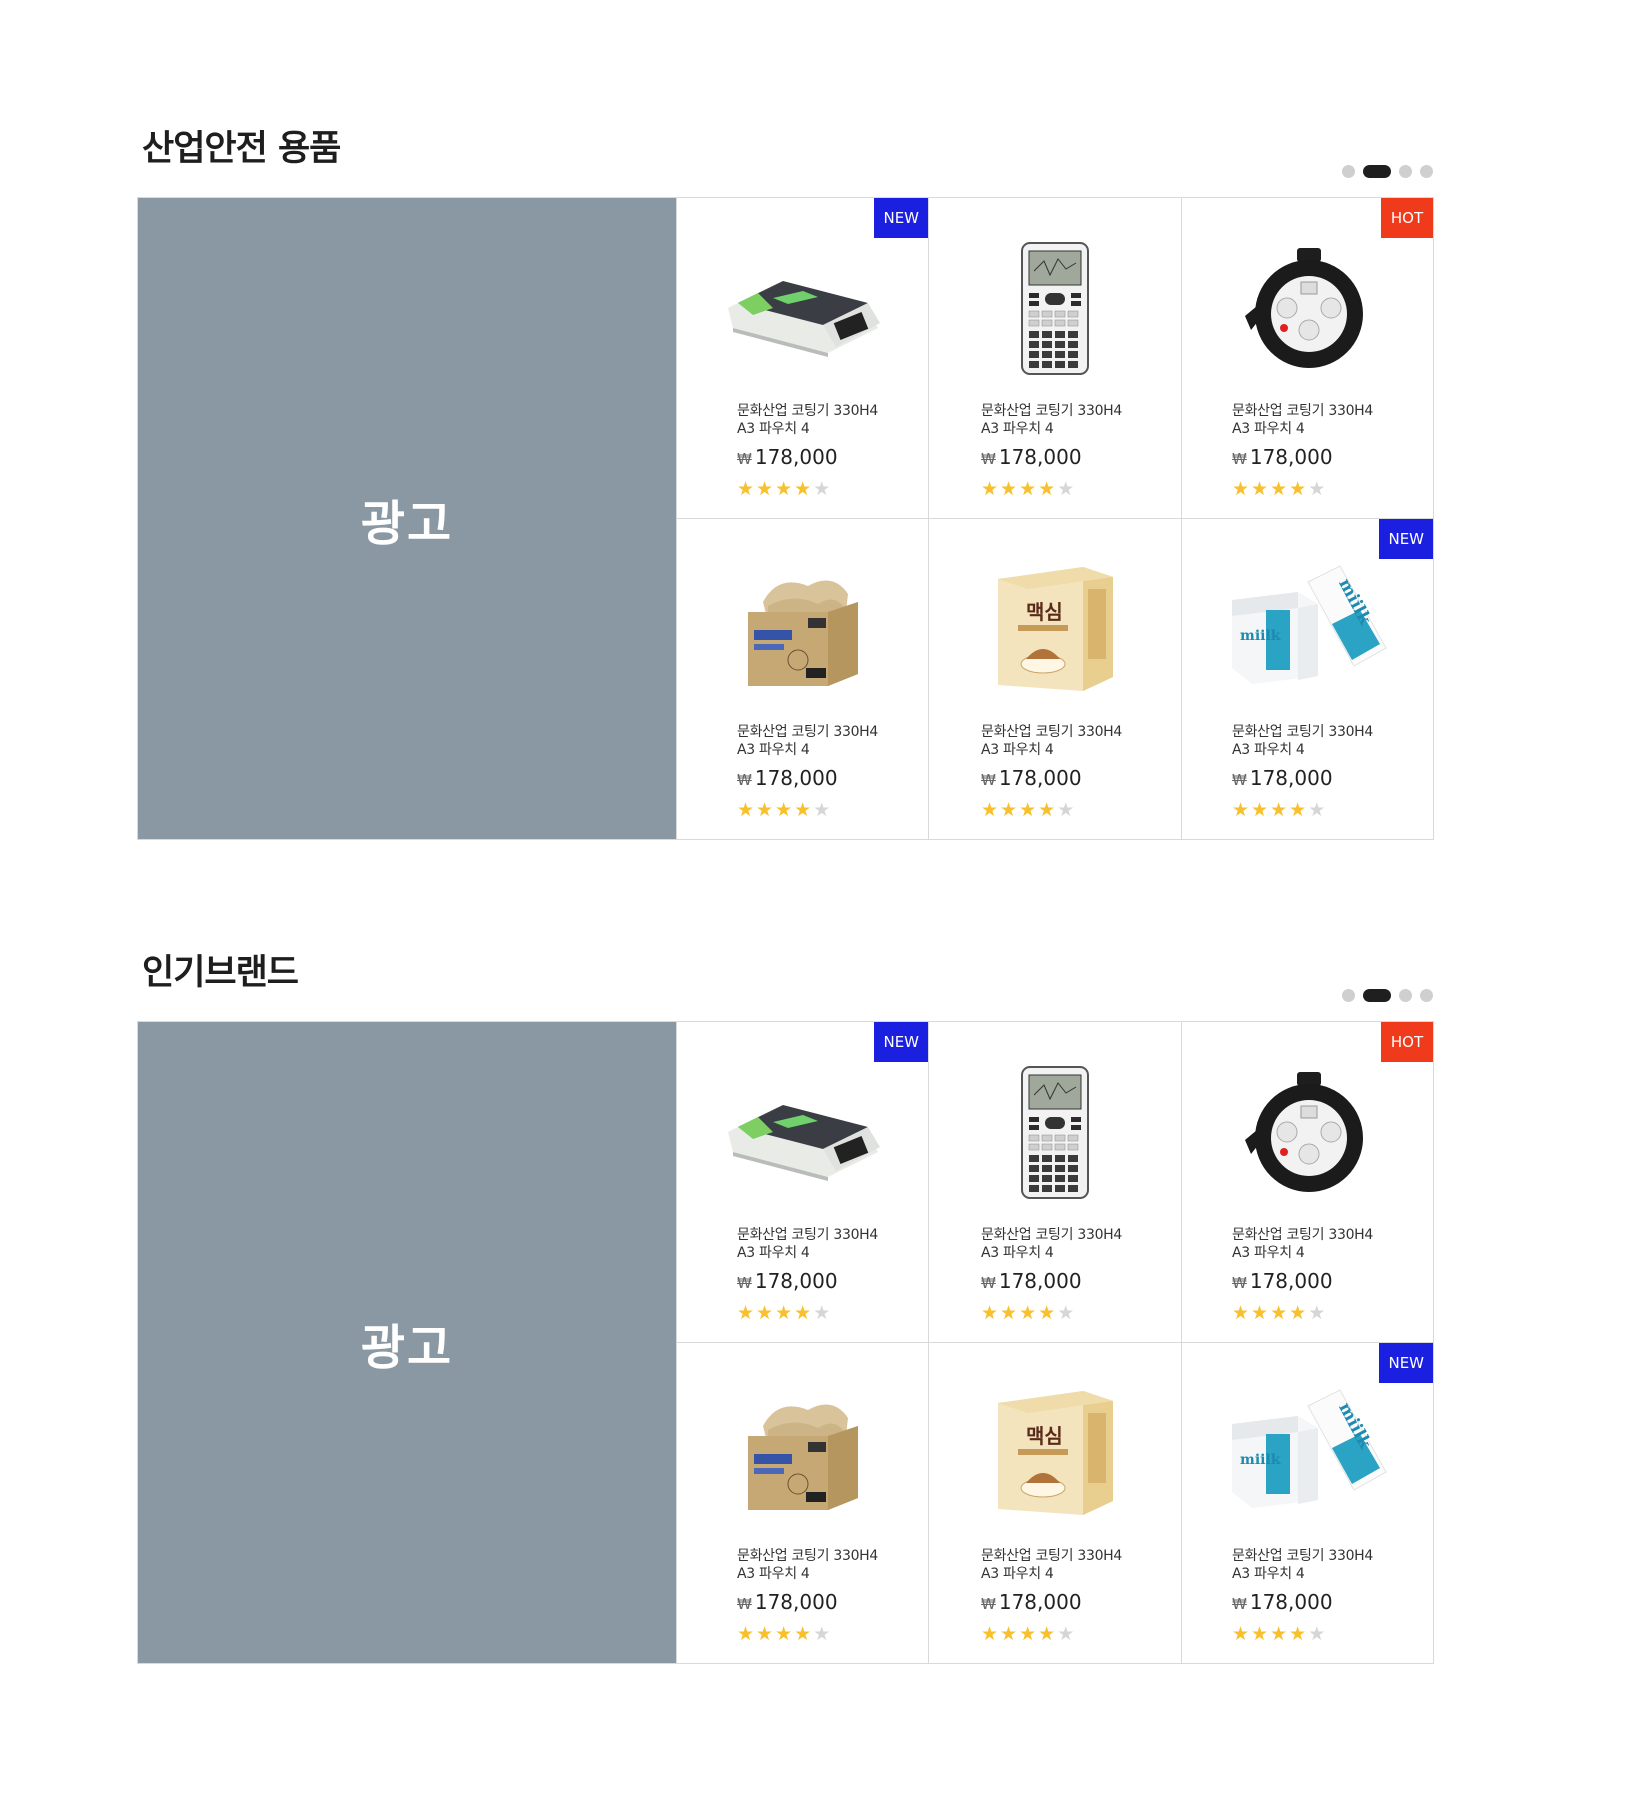 This screenshot has height=1815, width=1635. What do you see at coordinates (407, 523) in the screenshot?
I see `ad-label: 광고` at bounding box center [407, 523].